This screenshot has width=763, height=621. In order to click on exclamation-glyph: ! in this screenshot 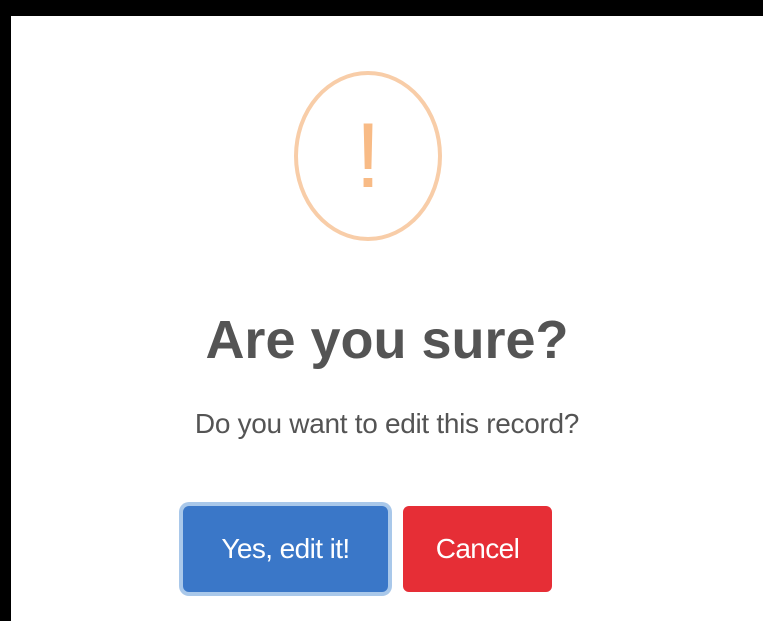, I will do `click(368, 156)`.